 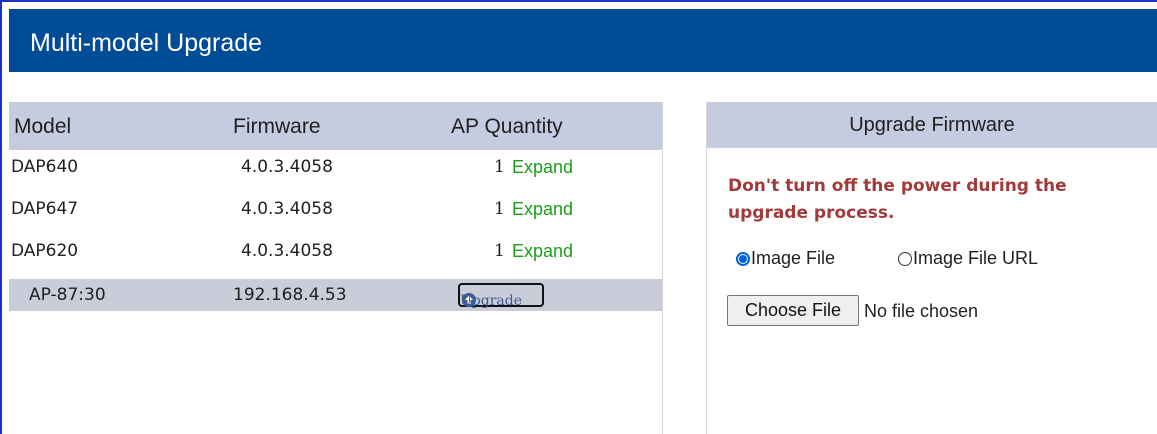 I want to click on radio-image-file-label: Image File, so click(x=793, y=258).